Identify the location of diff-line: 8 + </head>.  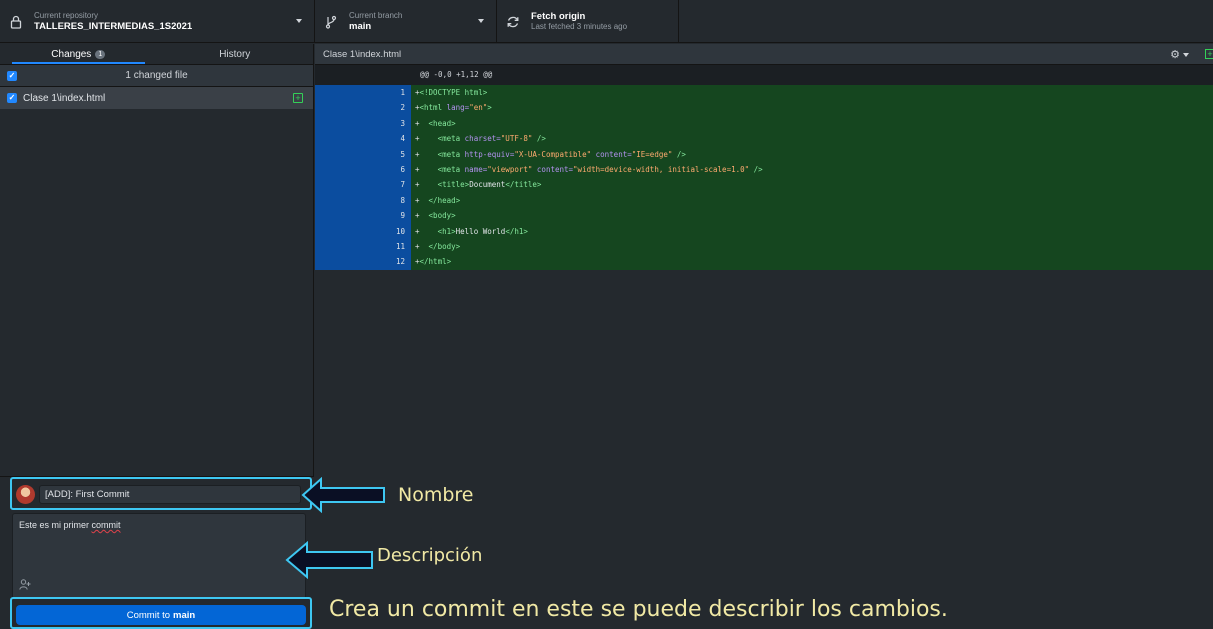
(764, 200).